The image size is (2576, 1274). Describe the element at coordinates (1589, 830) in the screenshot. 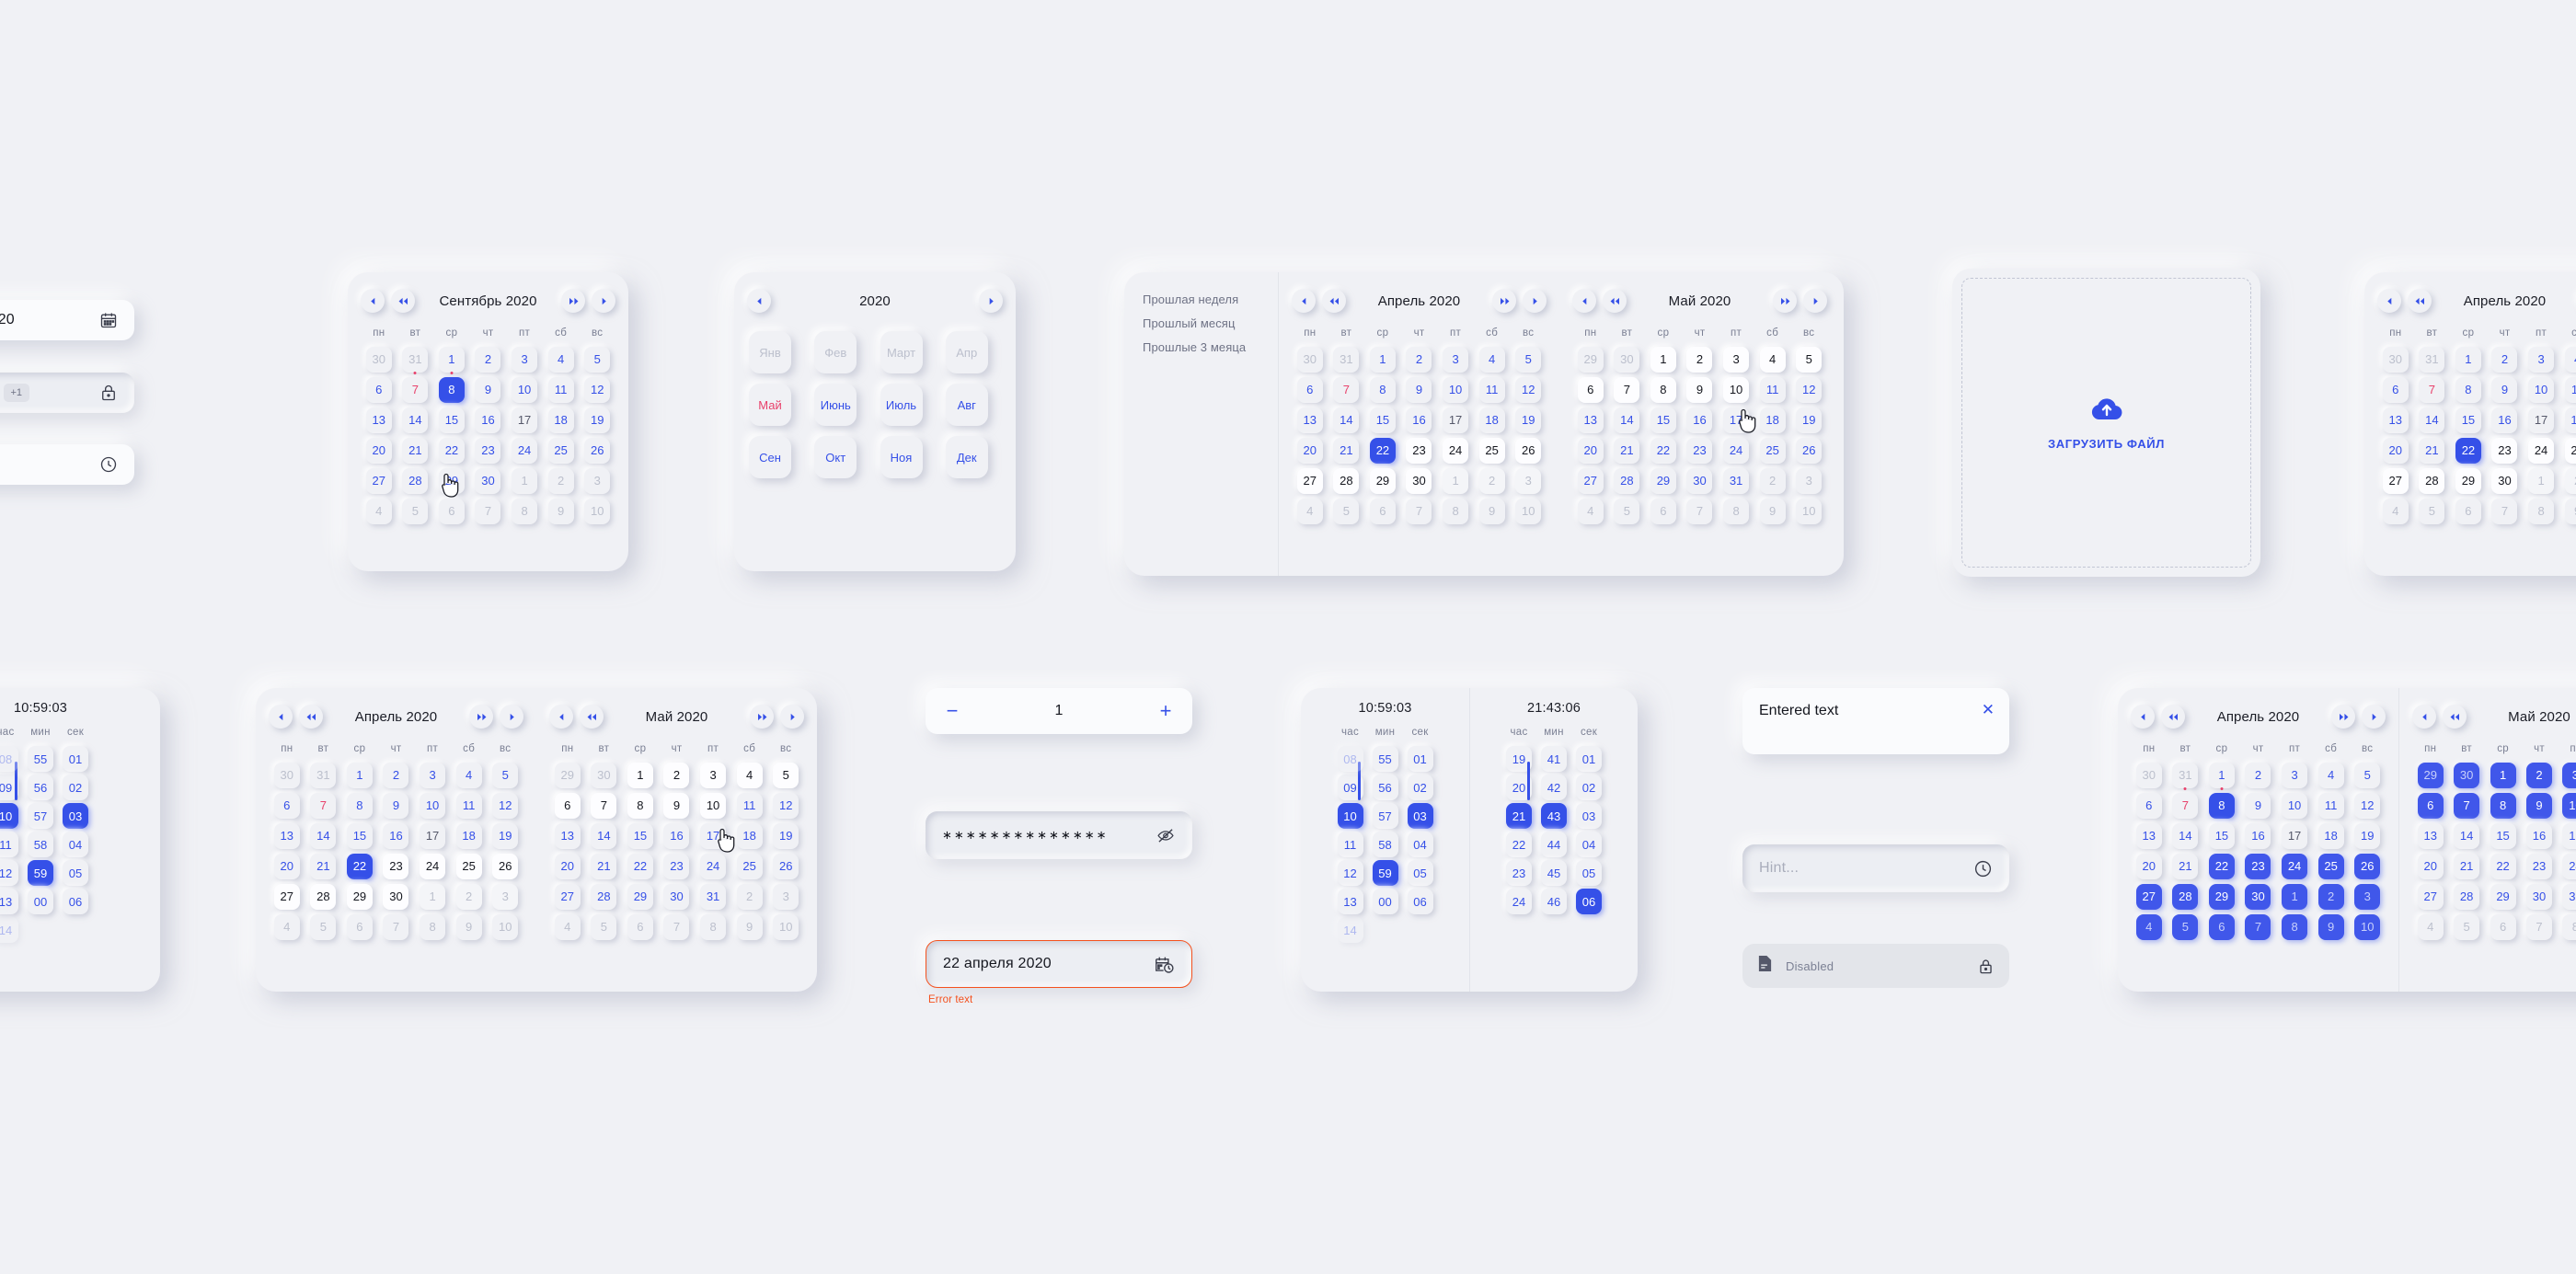

I see `second-list: 01 02 03 04 05 06` at that location.